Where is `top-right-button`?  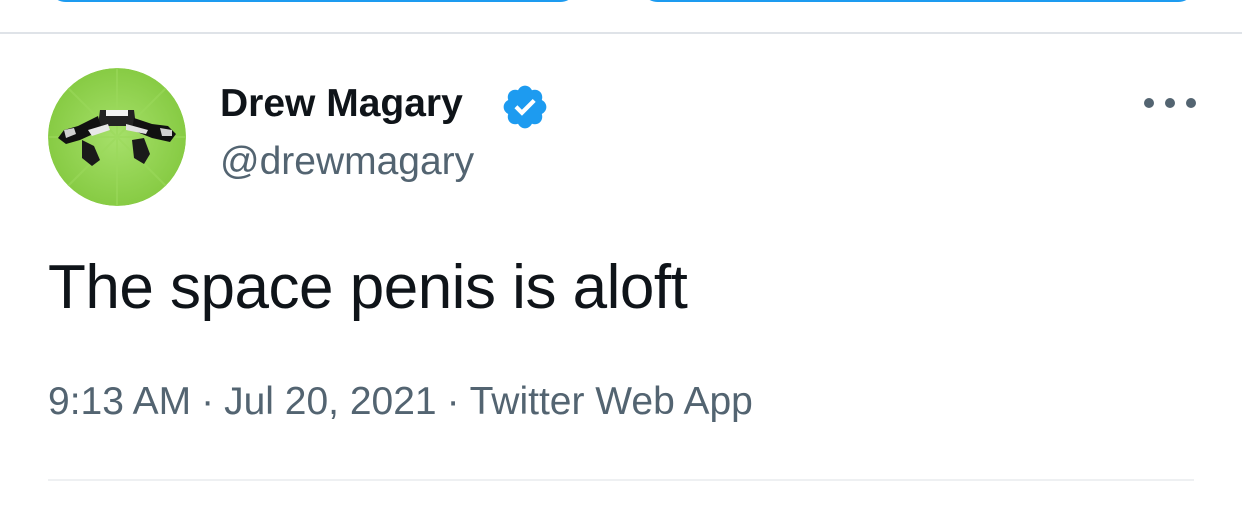 top-right-button is located at coordinates (918, 1).